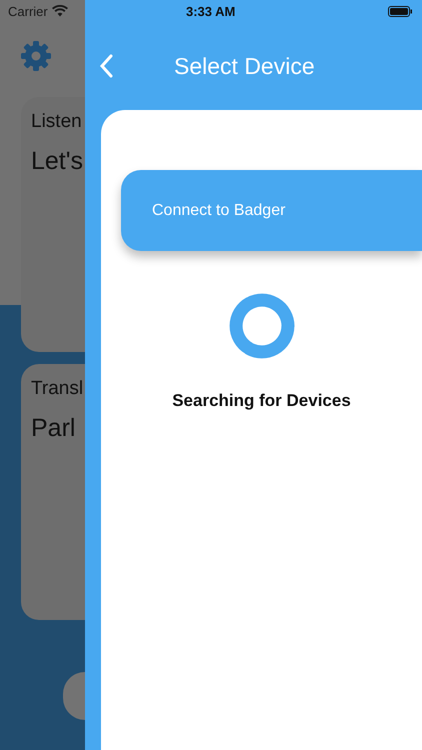 The height and width of the screenshot is (750, 422). I want to click on card-title: Listen, so click(57, 122).